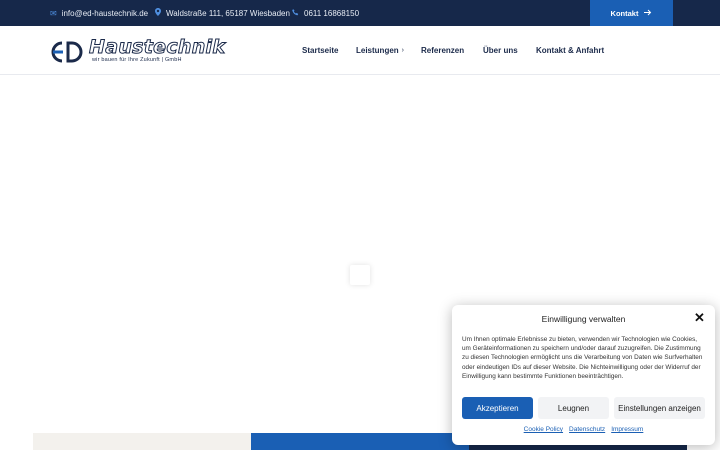 The height and width of the screenshot is (450, 720). I want to click on close-icon: ✕, so click(699, 318).